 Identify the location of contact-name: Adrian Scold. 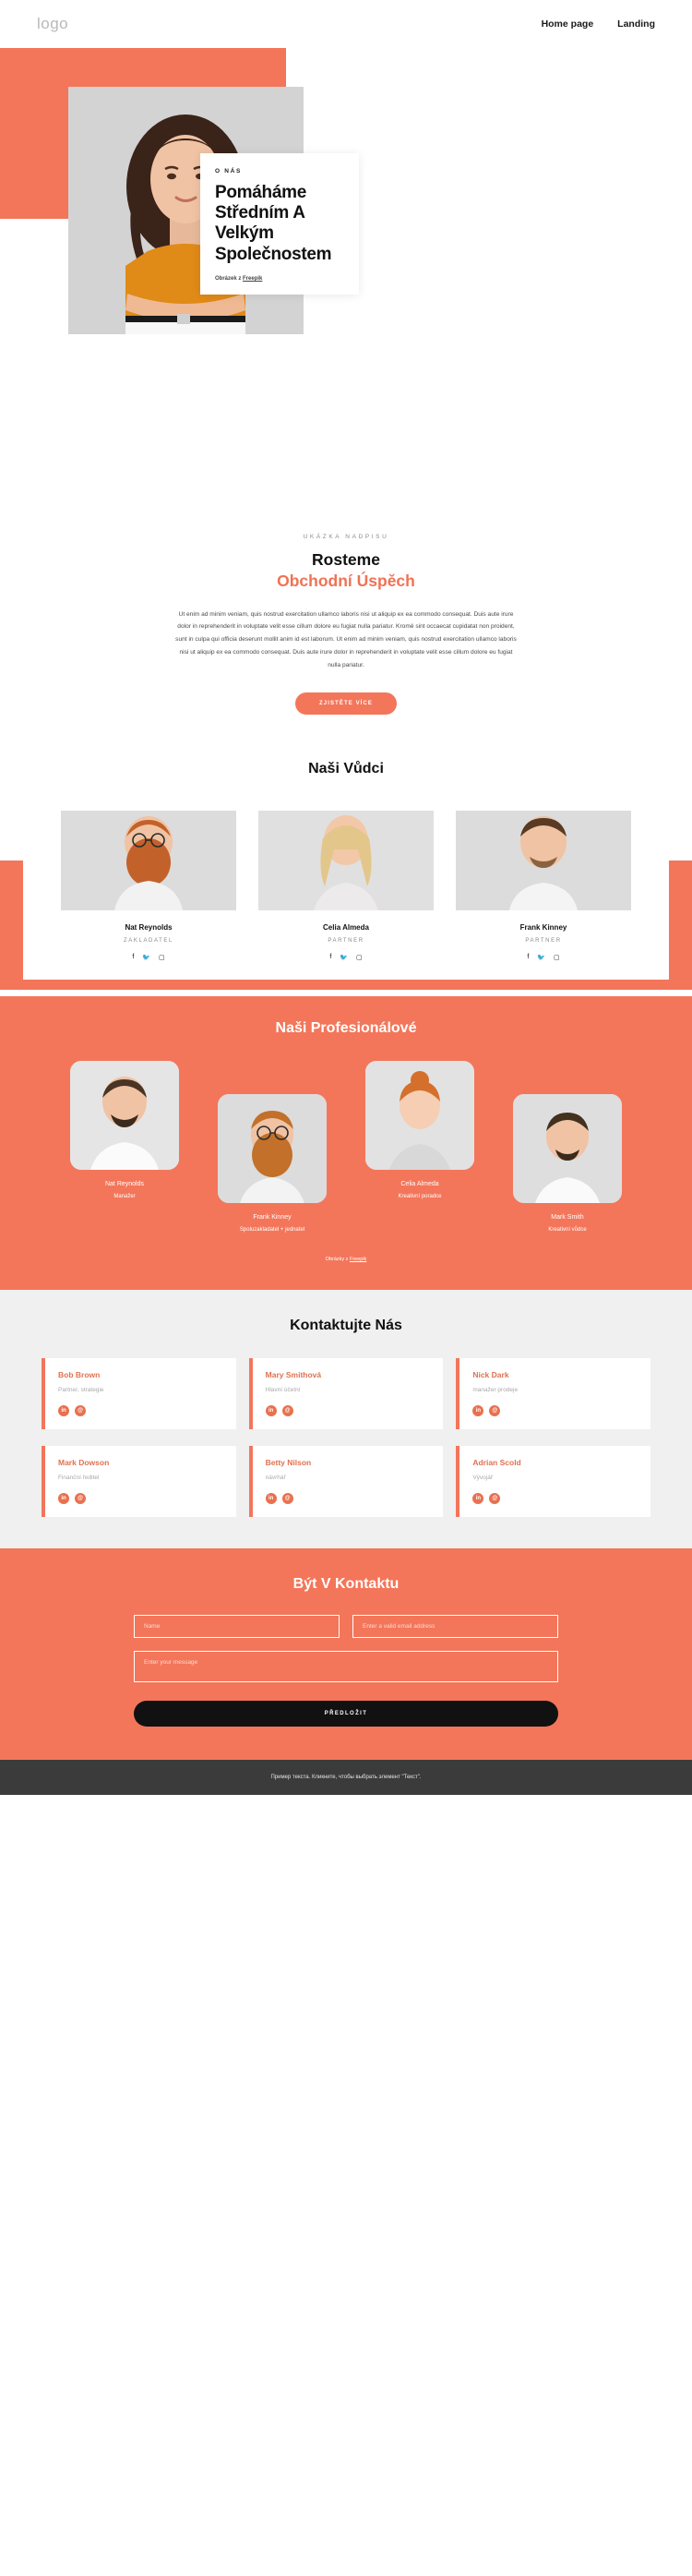
(496, 1462).